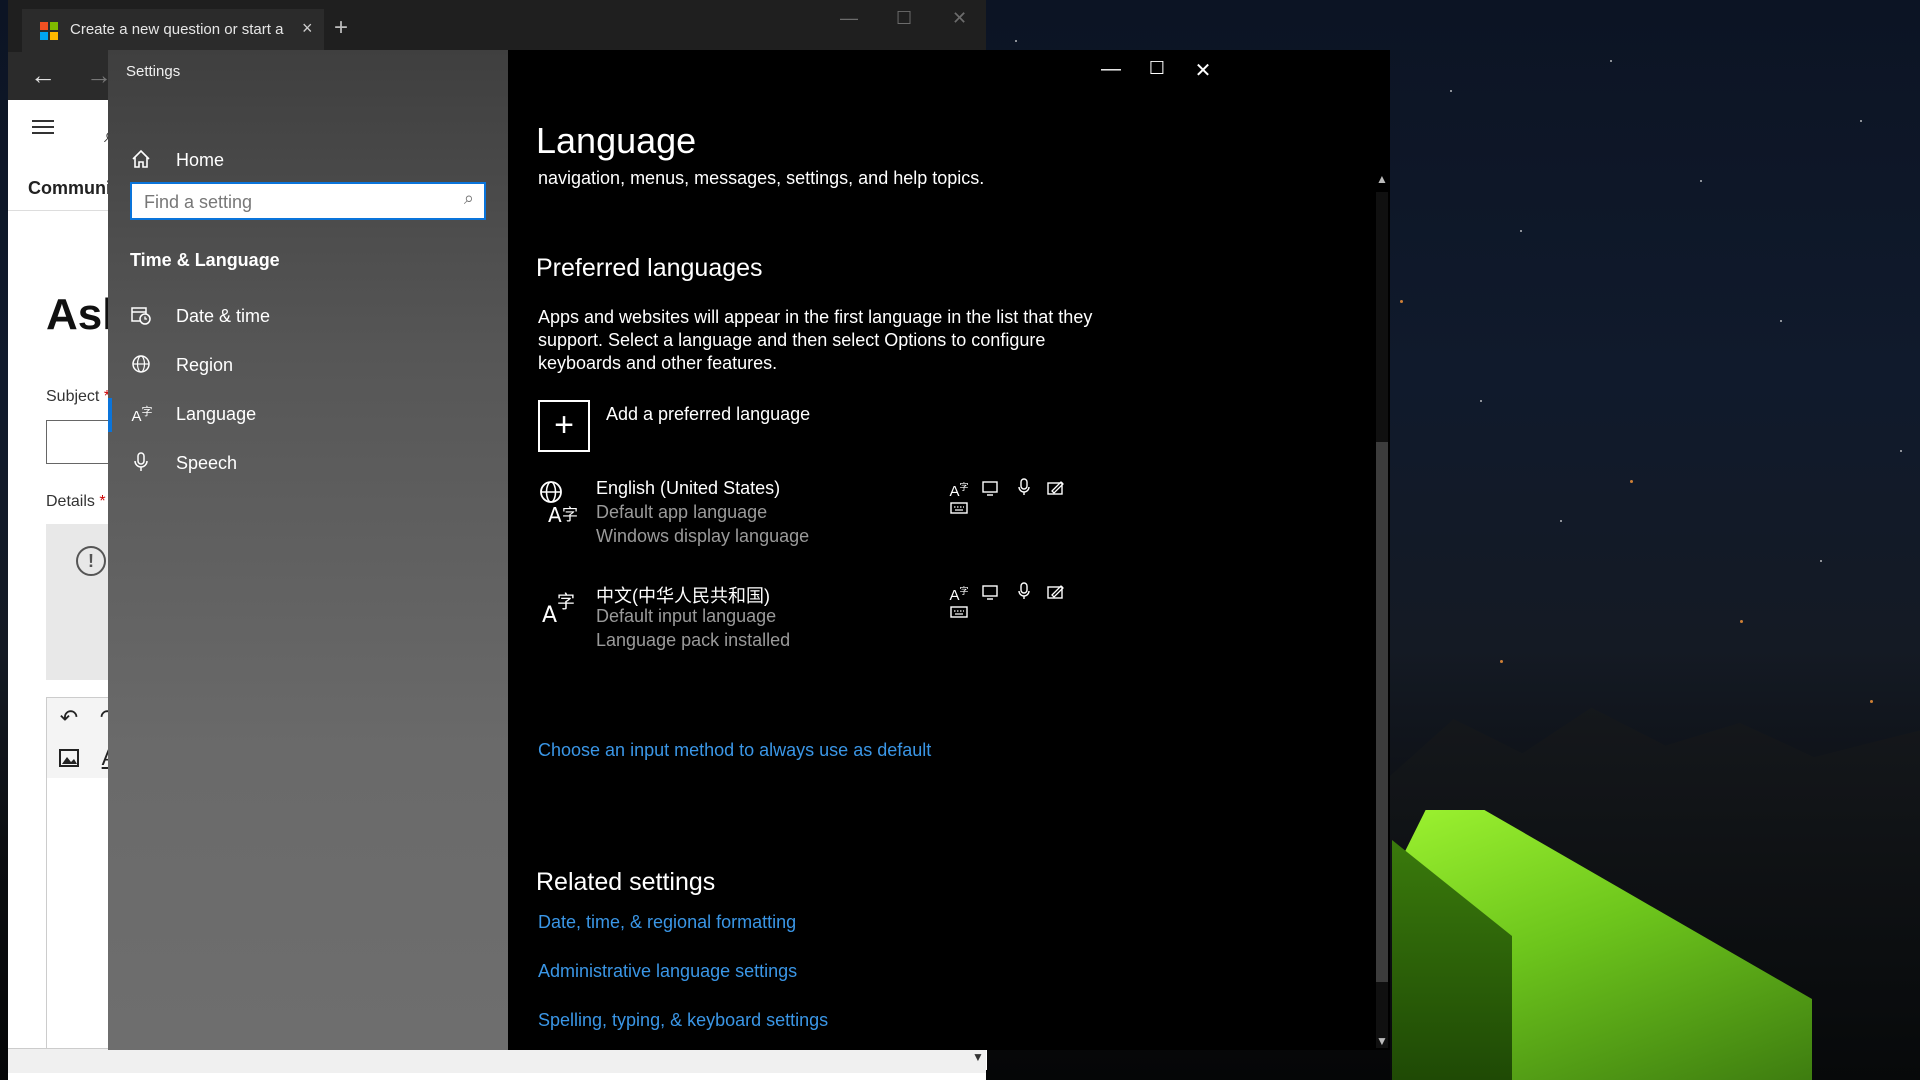 Image resolution: width=1920 pixels, height=1080 pixels. I want to click on language-detail: Language pack installed, so click(693, 640).